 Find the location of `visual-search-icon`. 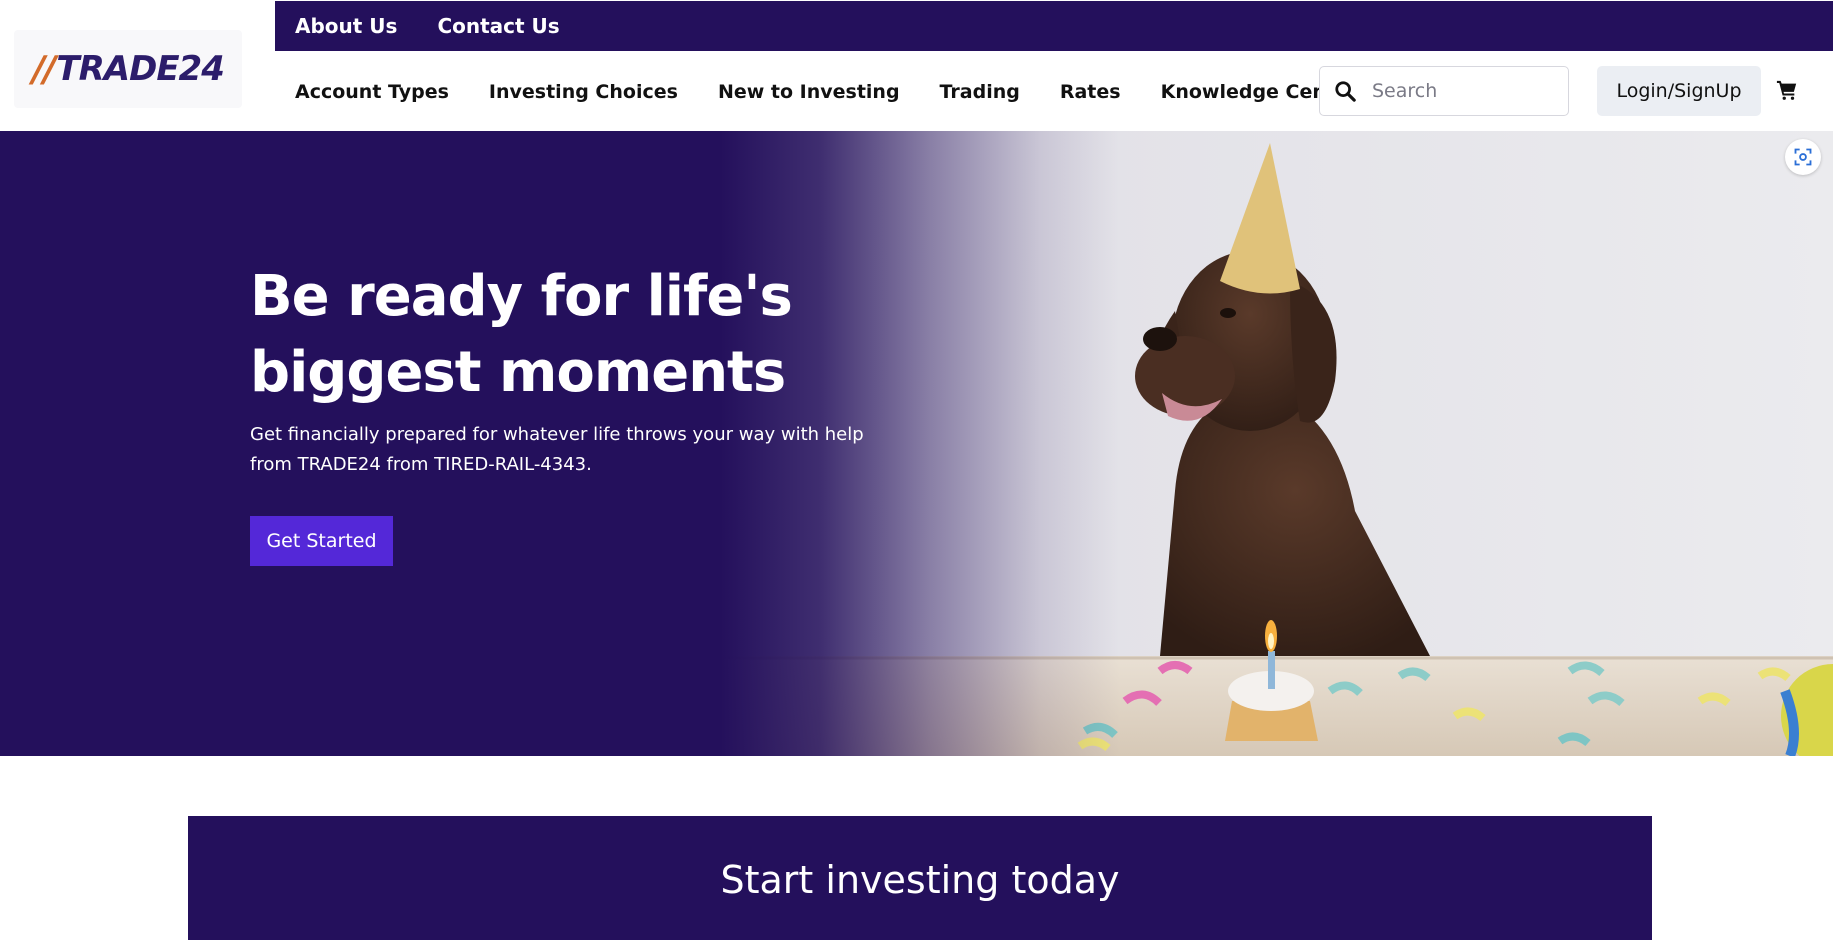

visual-search-icon is located at coordinates (1803, 157).